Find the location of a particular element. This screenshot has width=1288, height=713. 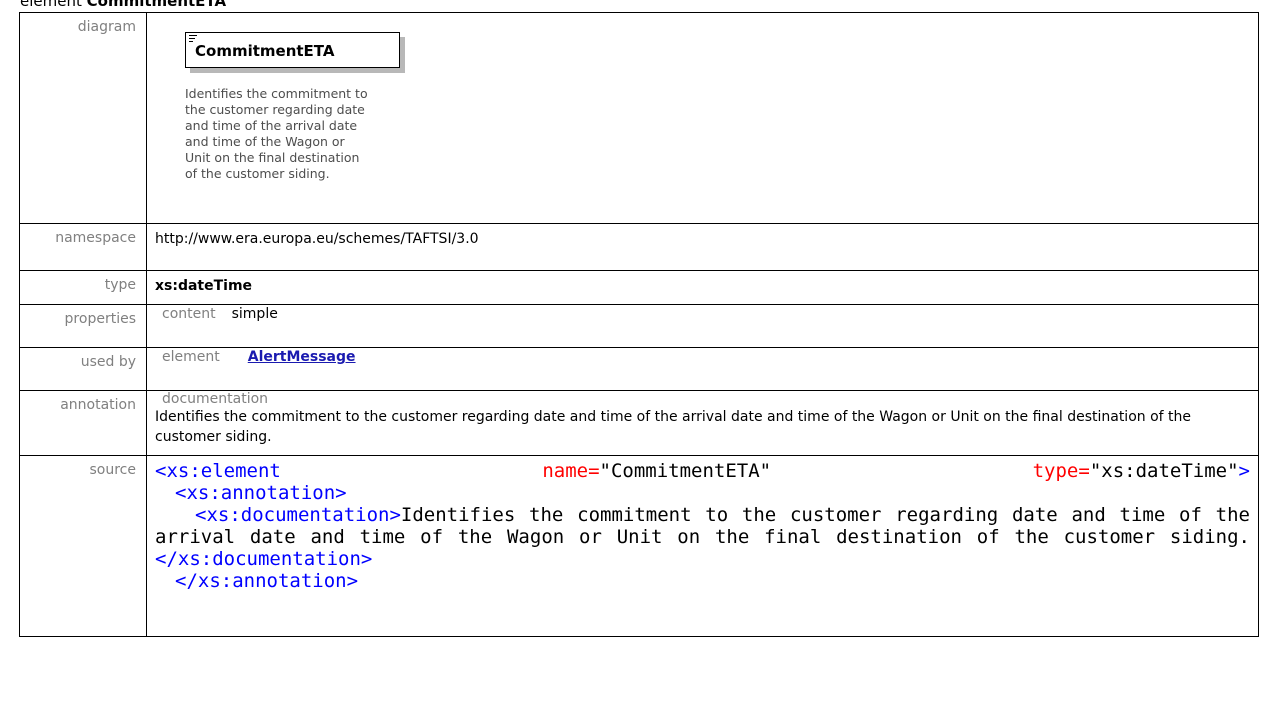

alertmessage-link: AlertMessage is located at coordinates (302, 357).